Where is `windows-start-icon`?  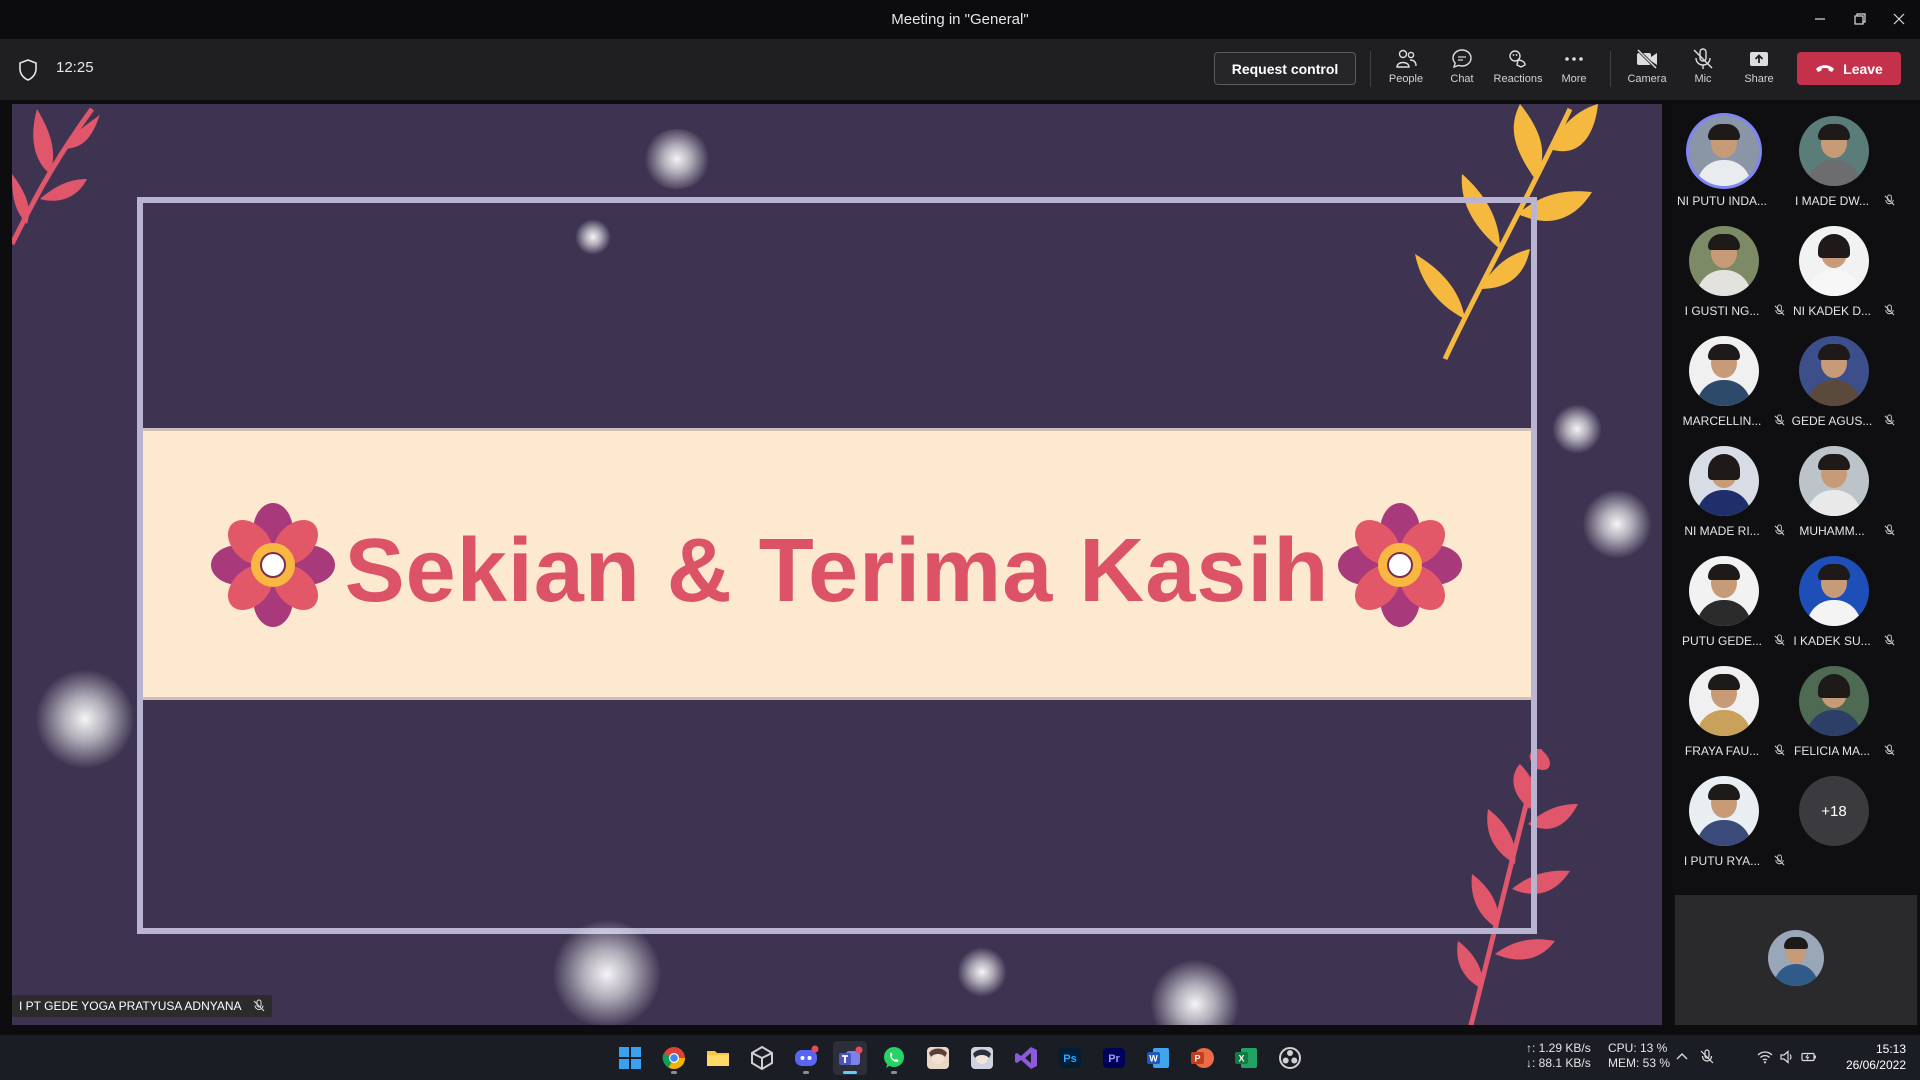
windows-start-icon is located at coordinates (630, 1058).